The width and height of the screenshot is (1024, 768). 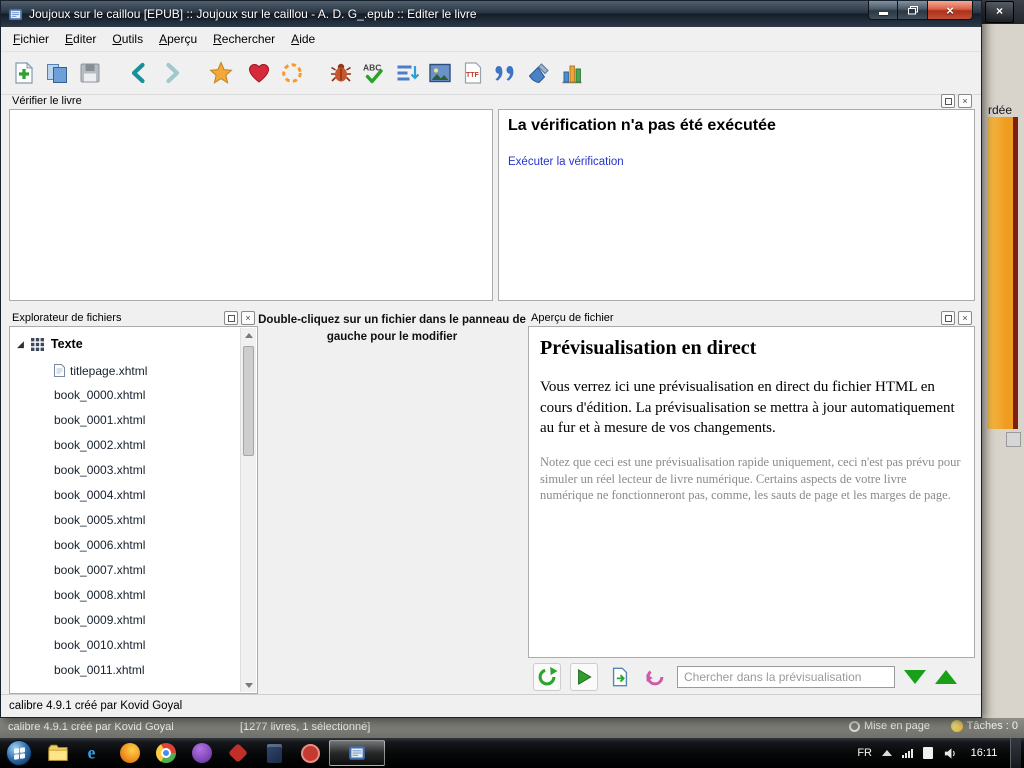 What do you see at coordinates (928, 753) in the screenshot?
I see `action-center-icon` at bounding box center [928, 753].